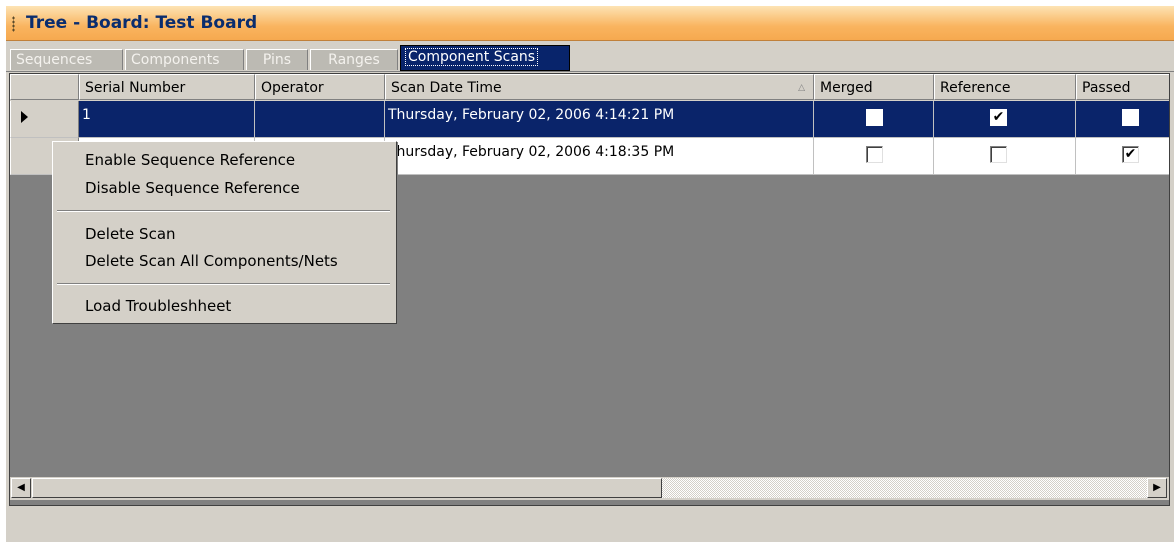 The height and width of the screenshot is (542, 1174). What do you see at coordinates (277, 59) in the screenshot?
I see `tab-pins: Pins` at bounding box center [277, 59].